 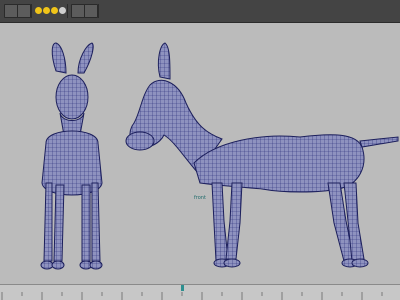 I want to click on playhead, so click(x=182, y=288).